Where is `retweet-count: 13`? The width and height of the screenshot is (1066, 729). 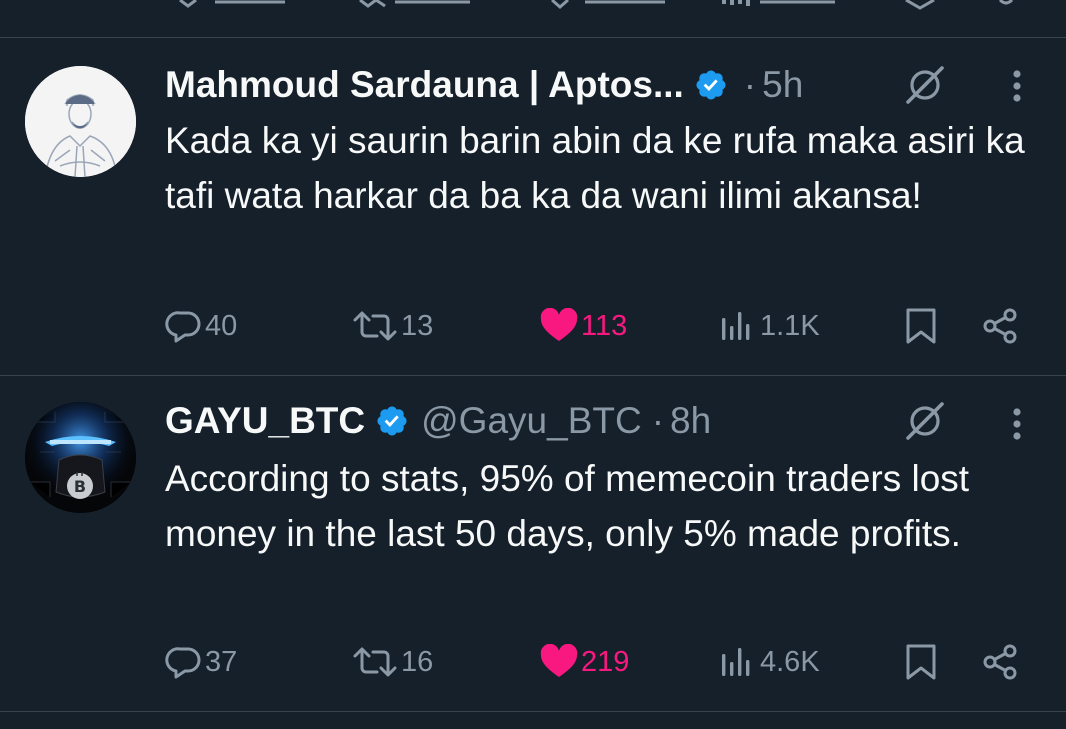 retweet-count: 13 is located at coordinates (417, 325).